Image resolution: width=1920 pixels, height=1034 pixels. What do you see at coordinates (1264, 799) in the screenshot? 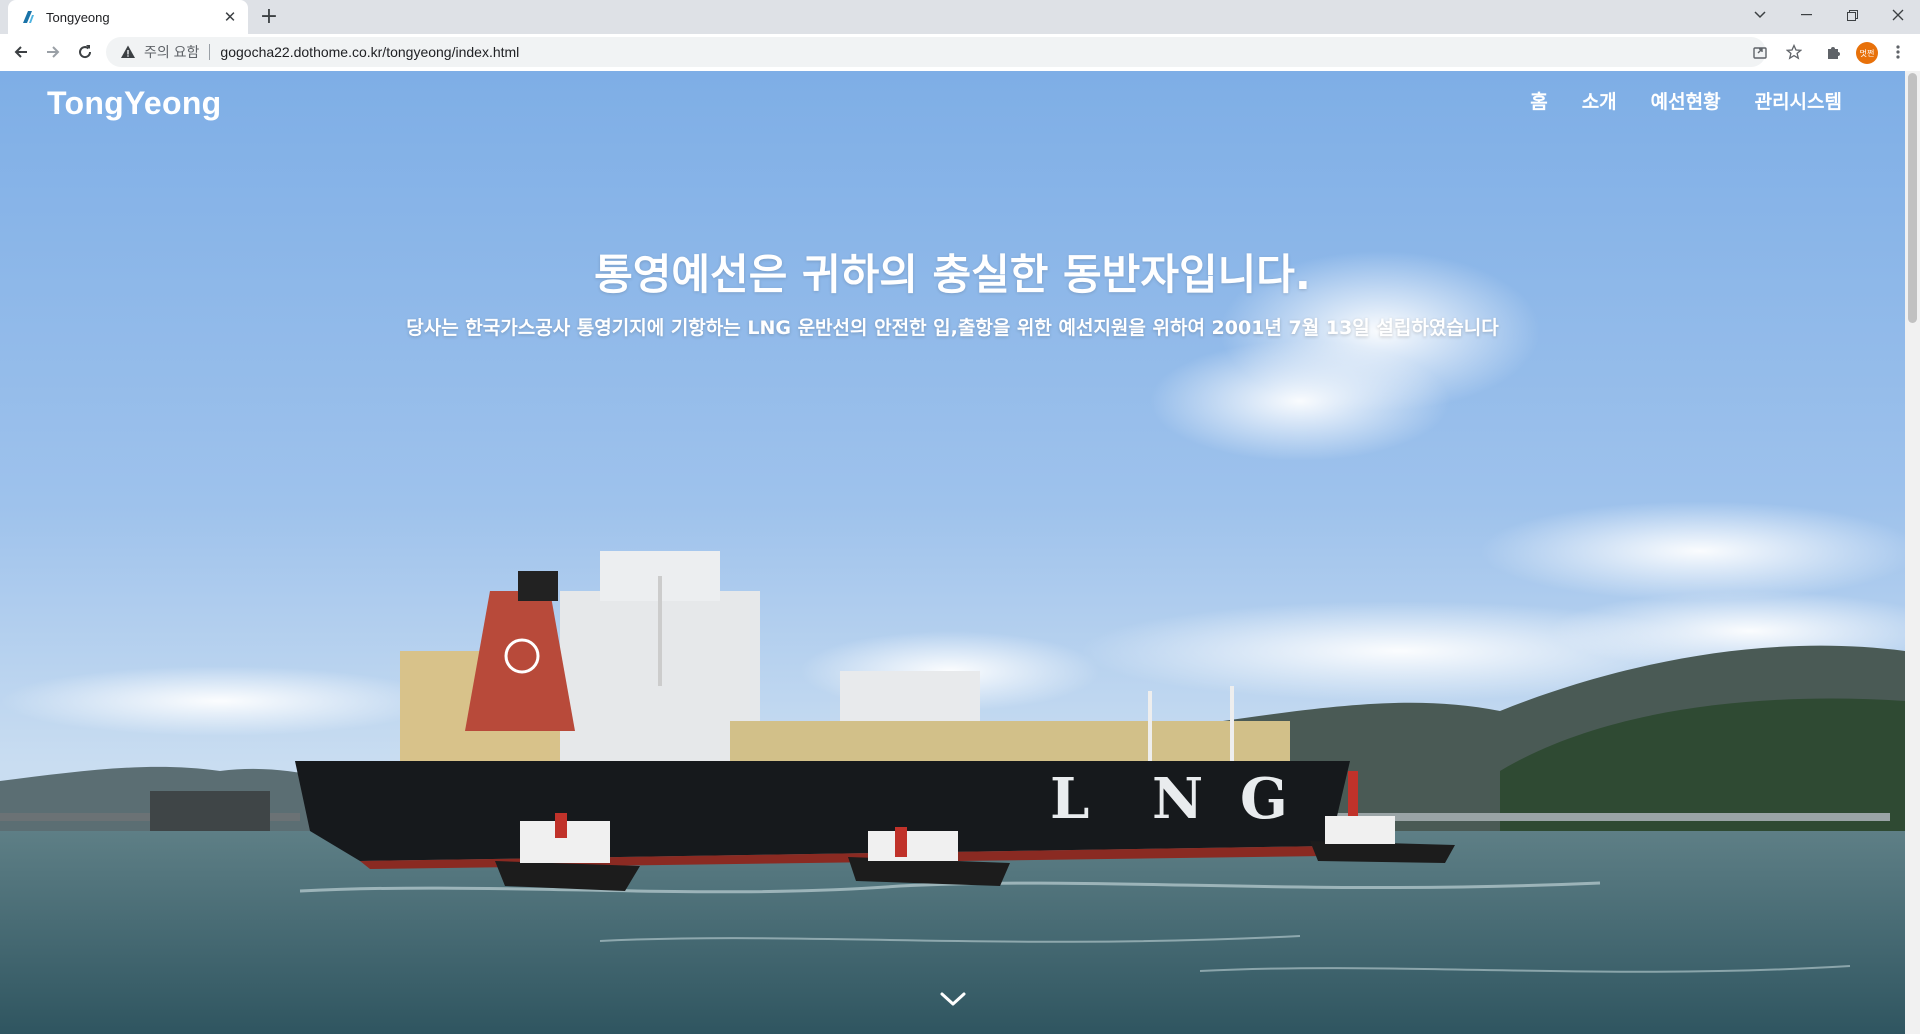
I see `hull-letter: G` at bounding box center [1264, 799].